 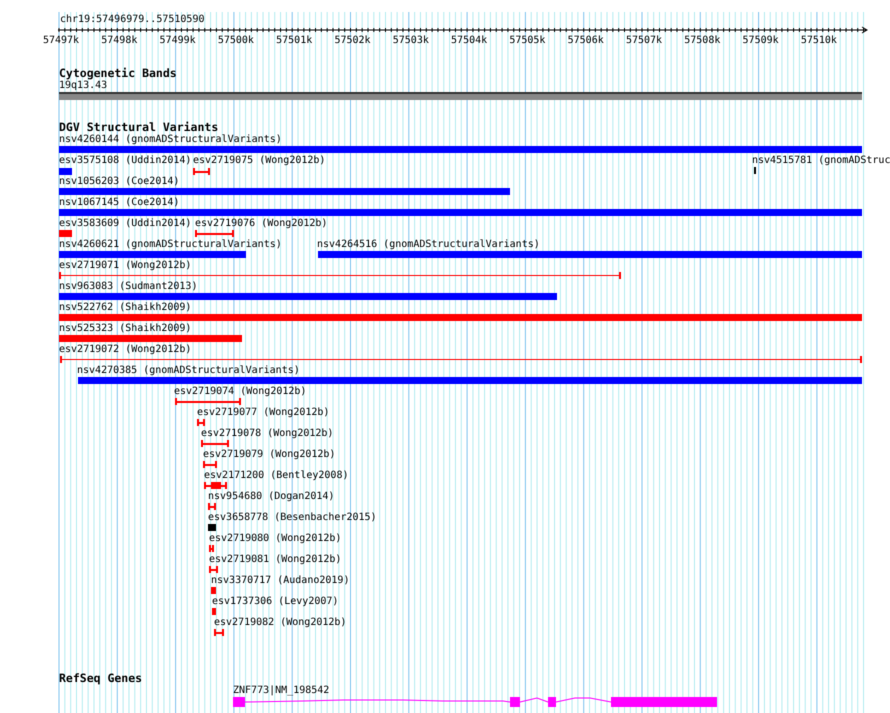 What do you see at coordinates (125, 308) in the screenshot?
I see `variant-label: nsv522762 (Shaikh2009)` at bounding box center [125, 308].